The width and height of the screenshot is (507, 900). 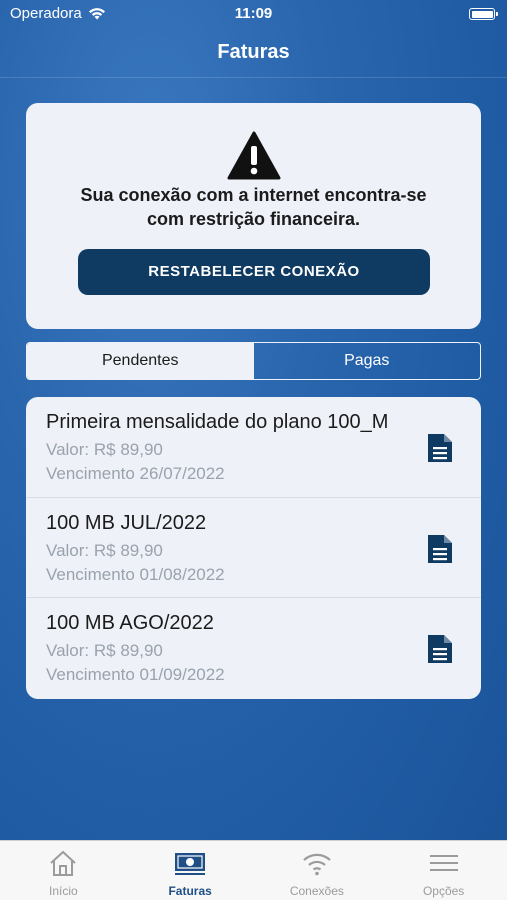 I want to click on restore-connection-button: RESTABELECER CONEXÃO, so click(x=254, y=272).